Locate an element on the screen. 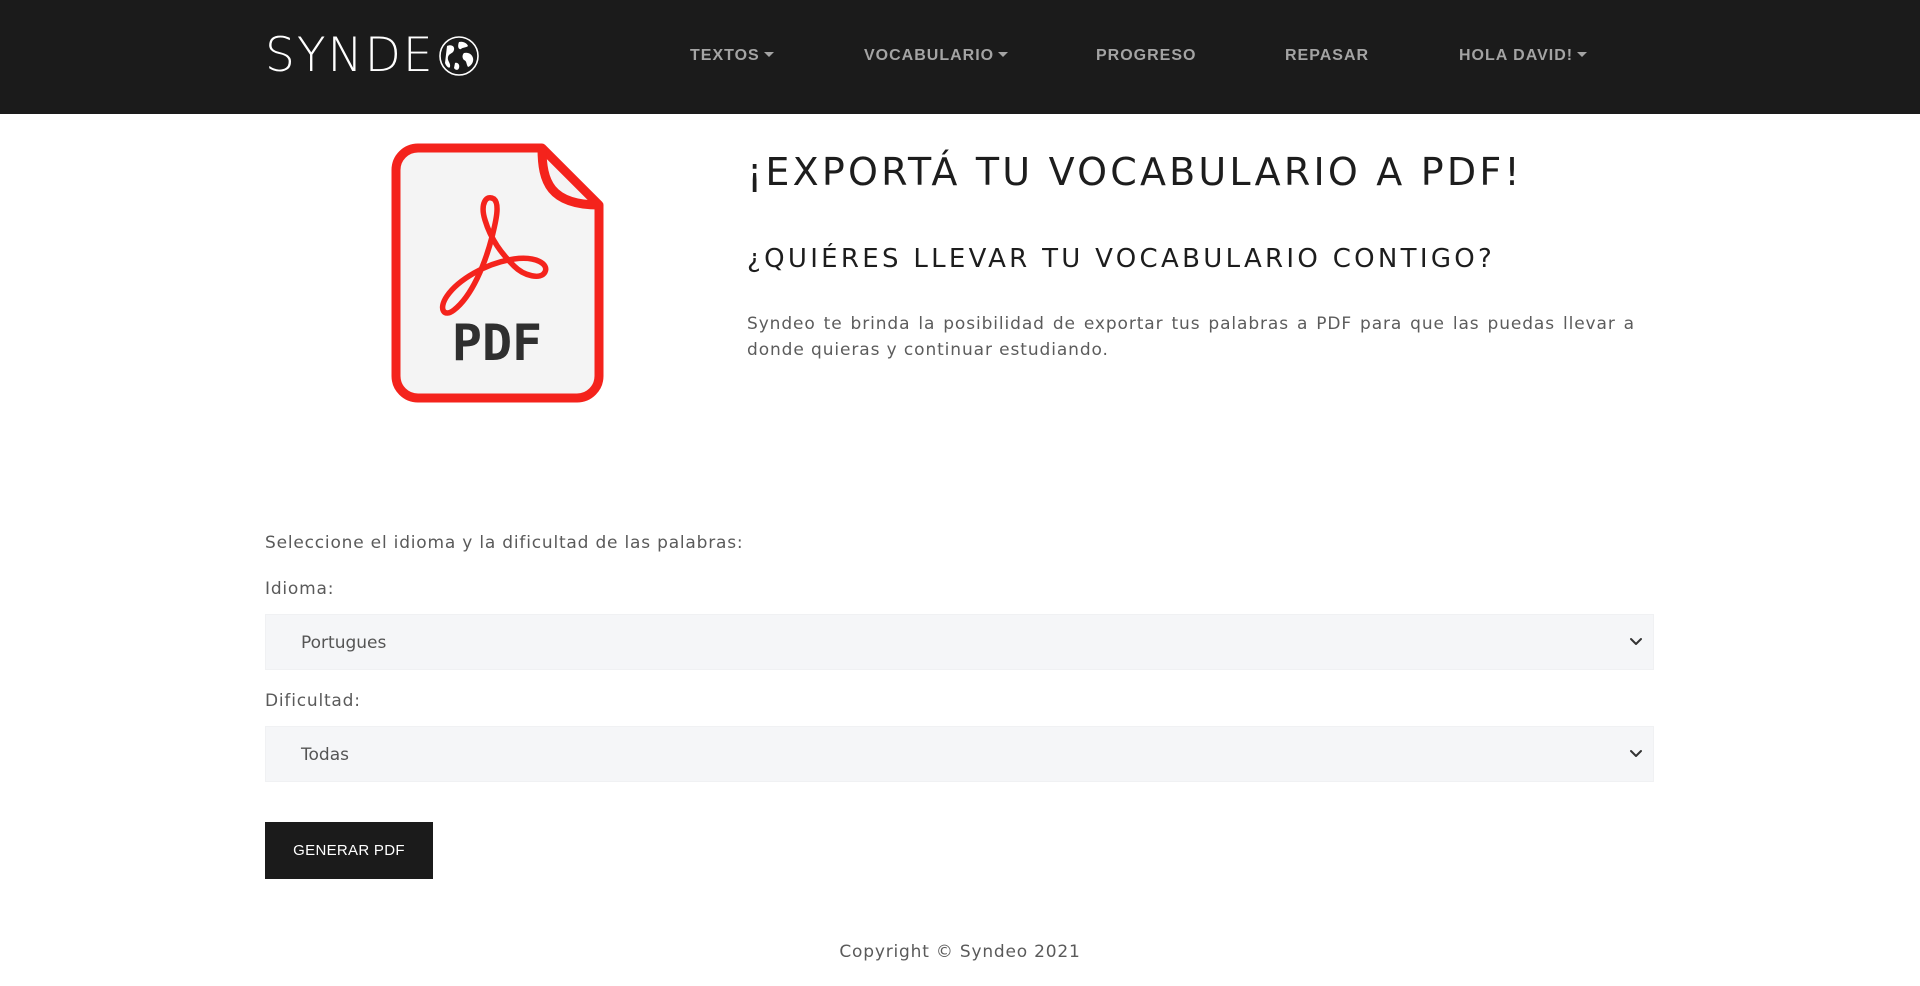 The height and width of the screenshot is (986, 1920). nav-vocabulario-dropdown: VOCABULARIO is located at coordinates (936, 56).